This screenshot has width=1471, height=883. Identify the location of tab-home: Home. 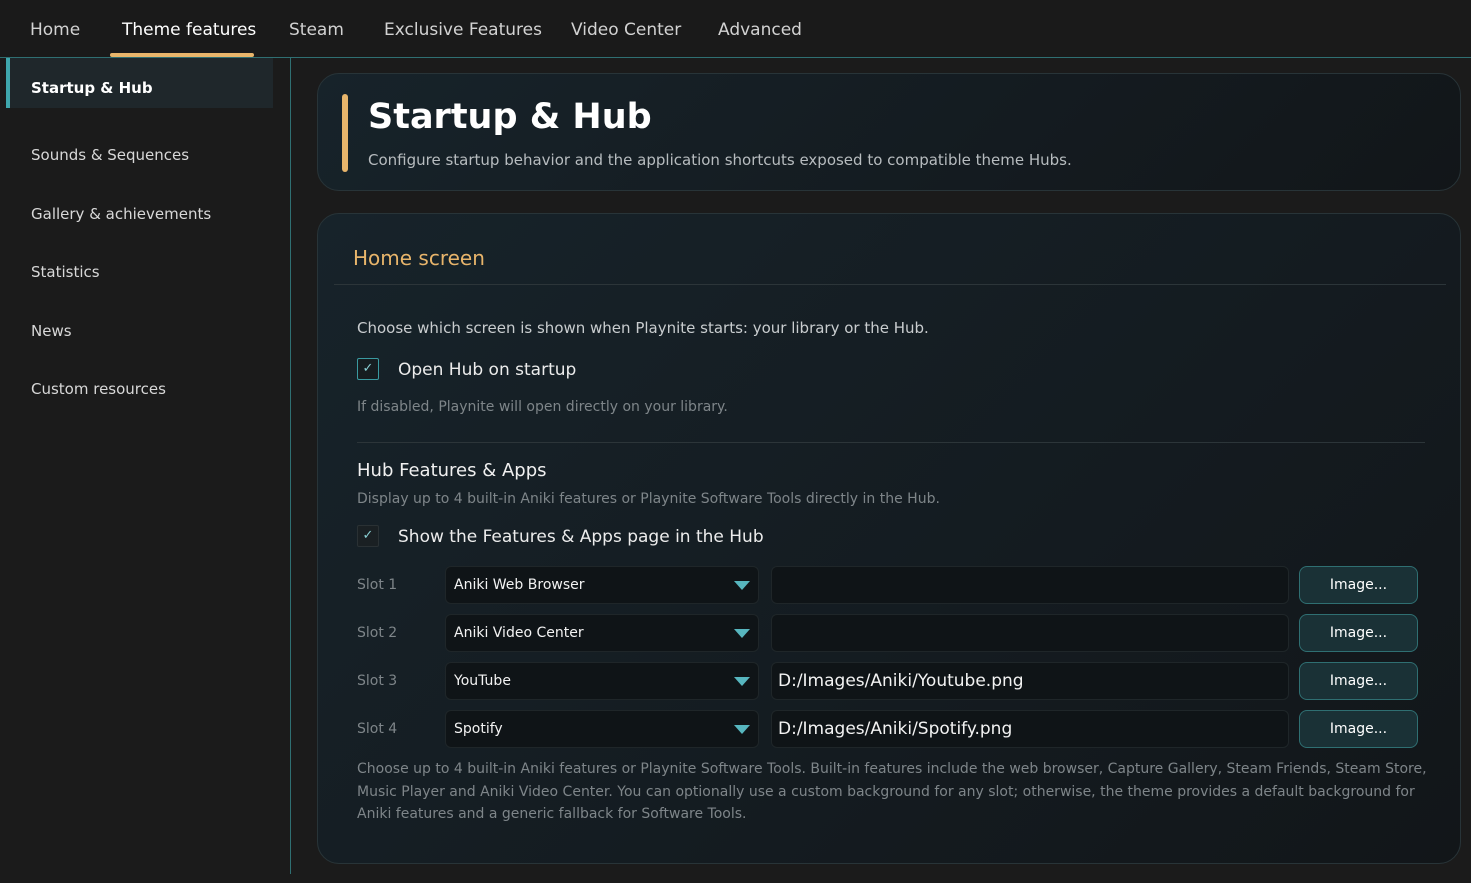
(55, 30).